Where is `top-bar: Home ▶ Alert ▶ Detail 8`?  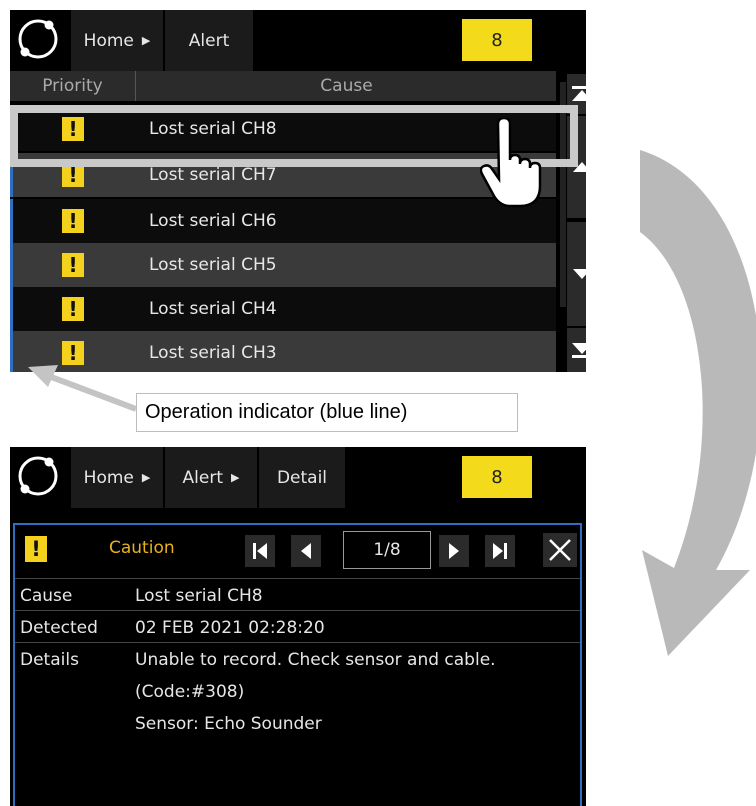
top-bar: Home ▶ Alert ▶ Detail 8 is located at coordinates (298, 477).